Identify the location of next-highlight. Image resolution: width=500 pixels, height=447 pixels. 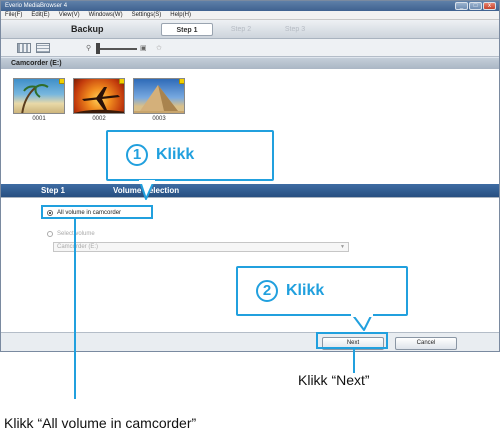
(352, 340).